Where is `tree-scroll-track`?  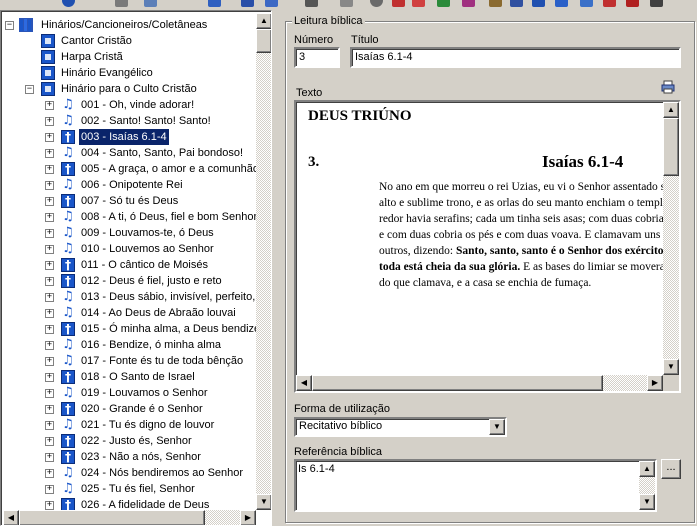
tree-scroll-track is located at coordinates (263, 261).